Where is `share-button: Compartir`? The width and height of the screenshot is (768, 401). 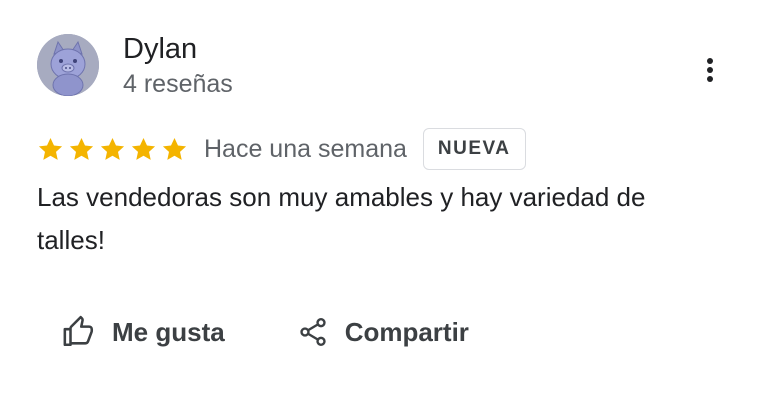 share-button: Compartir is located at coordinates (383, 332).